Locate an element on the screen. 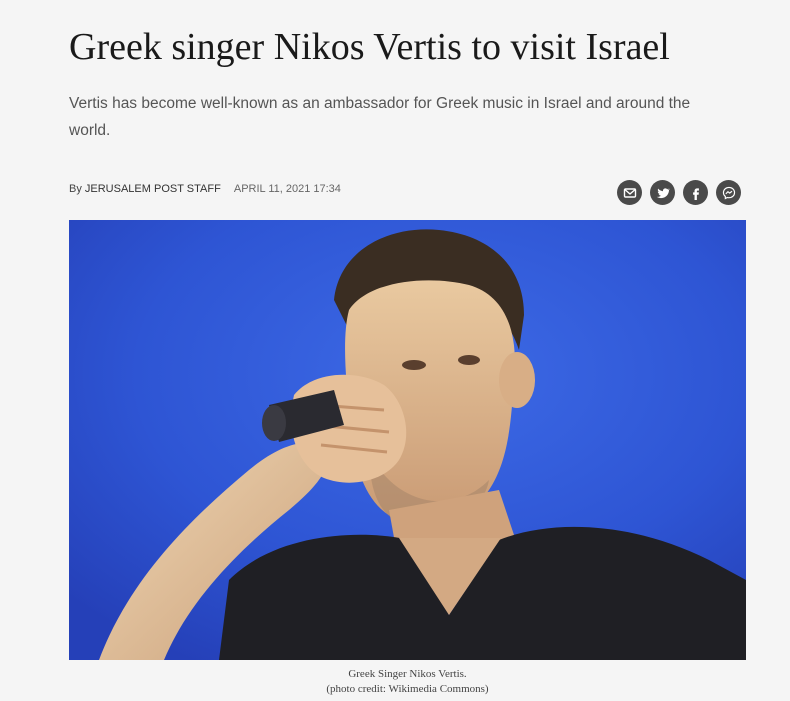 The image size is (790, 701). share-buttons is located at coordinates (679, 192).